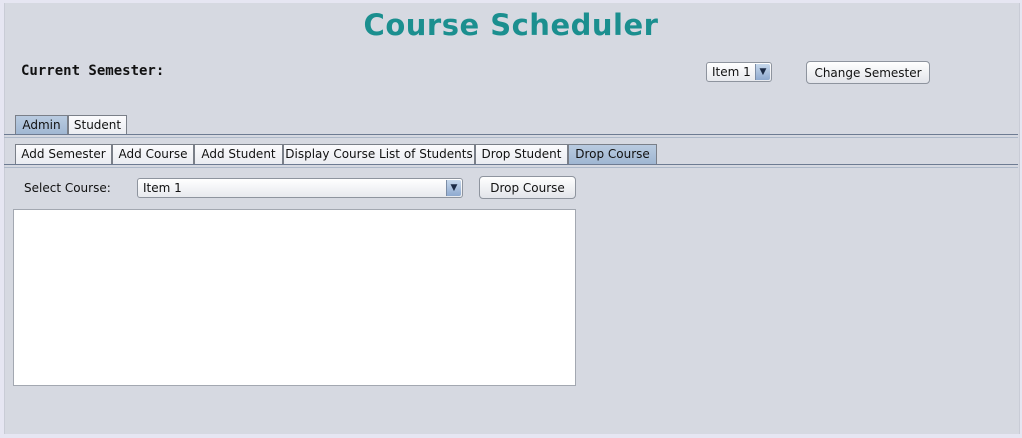 This screenshot has width=1022, height=438. I want to click on admin-tab-divider-shadow, so click(511, 167).